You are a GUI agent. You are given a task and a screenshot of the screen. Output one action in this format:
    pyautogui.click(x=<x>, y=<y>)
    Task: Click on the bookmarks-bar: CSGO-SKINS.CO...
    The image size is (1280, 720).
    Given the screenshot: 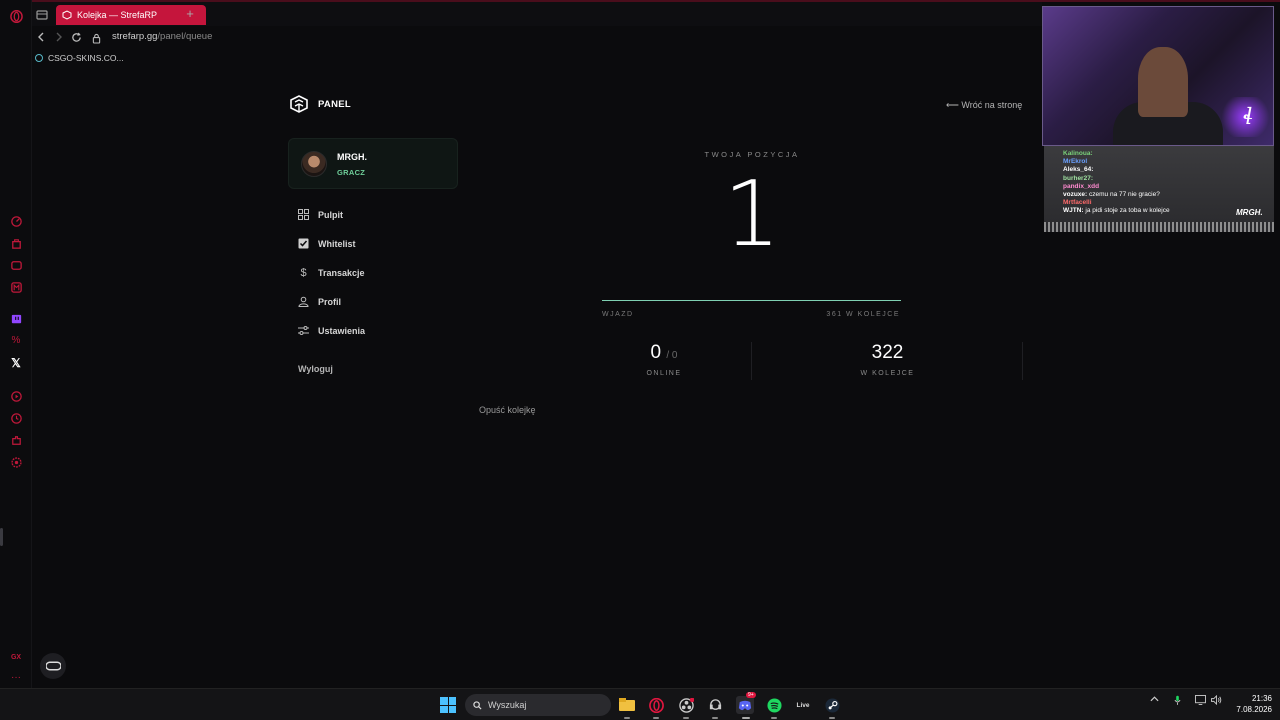 What is the action you would take?
    pyautogui.click(x=232, y=59)
    